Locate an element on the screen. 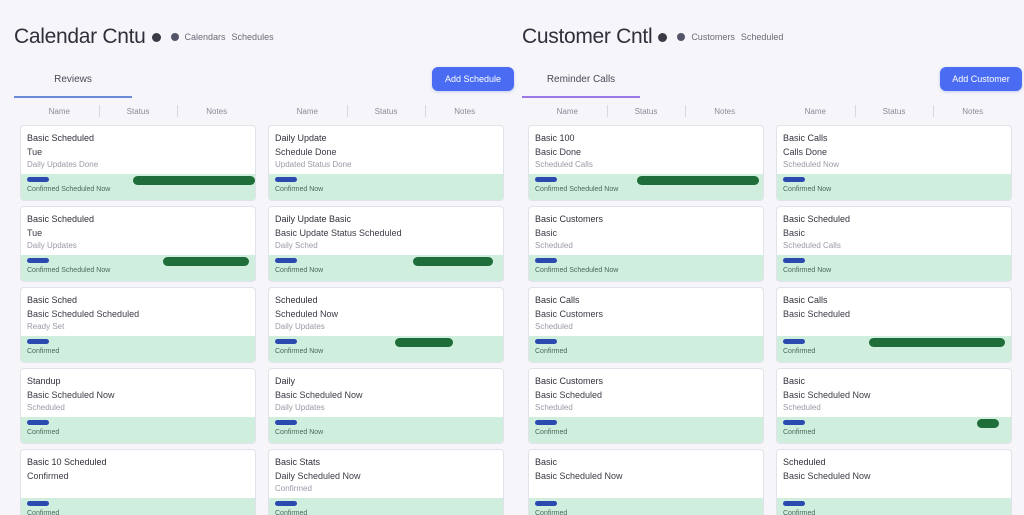  card-note: Ready Set is located at coordinates (46, 326).